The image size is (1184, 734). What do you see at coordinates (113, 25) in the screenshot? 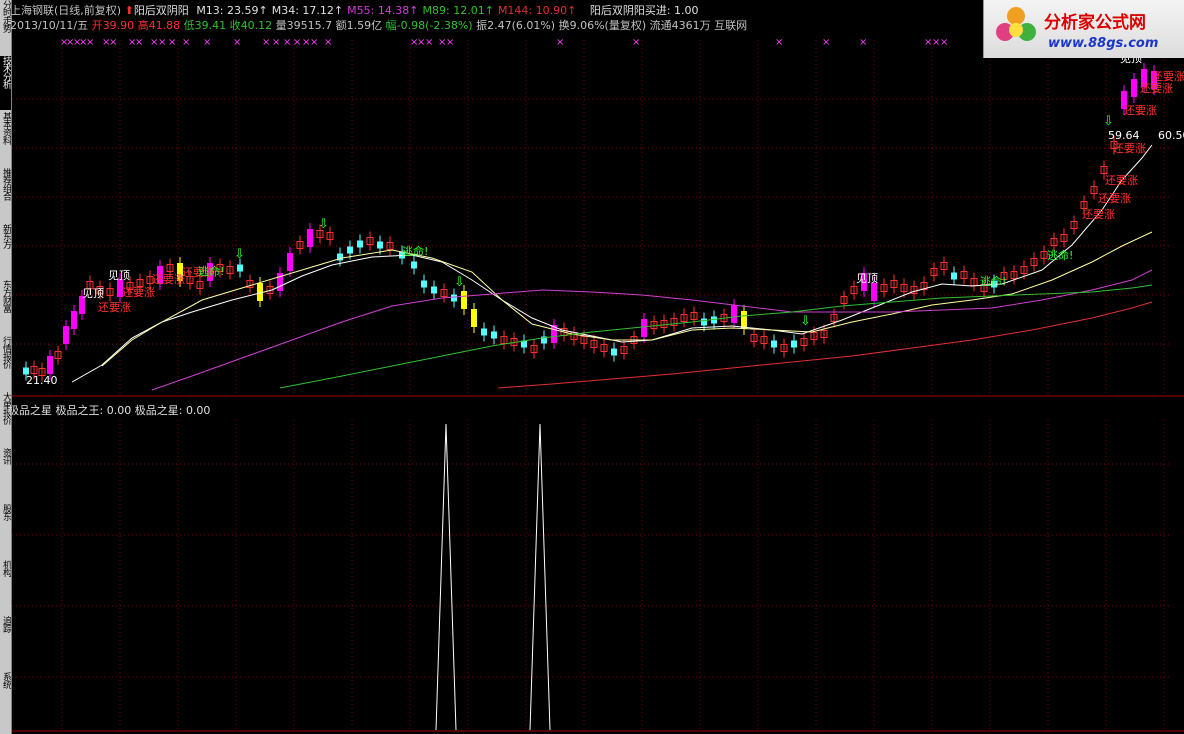
I see `open-value: 开39.90` at bounding box center [113, 25].